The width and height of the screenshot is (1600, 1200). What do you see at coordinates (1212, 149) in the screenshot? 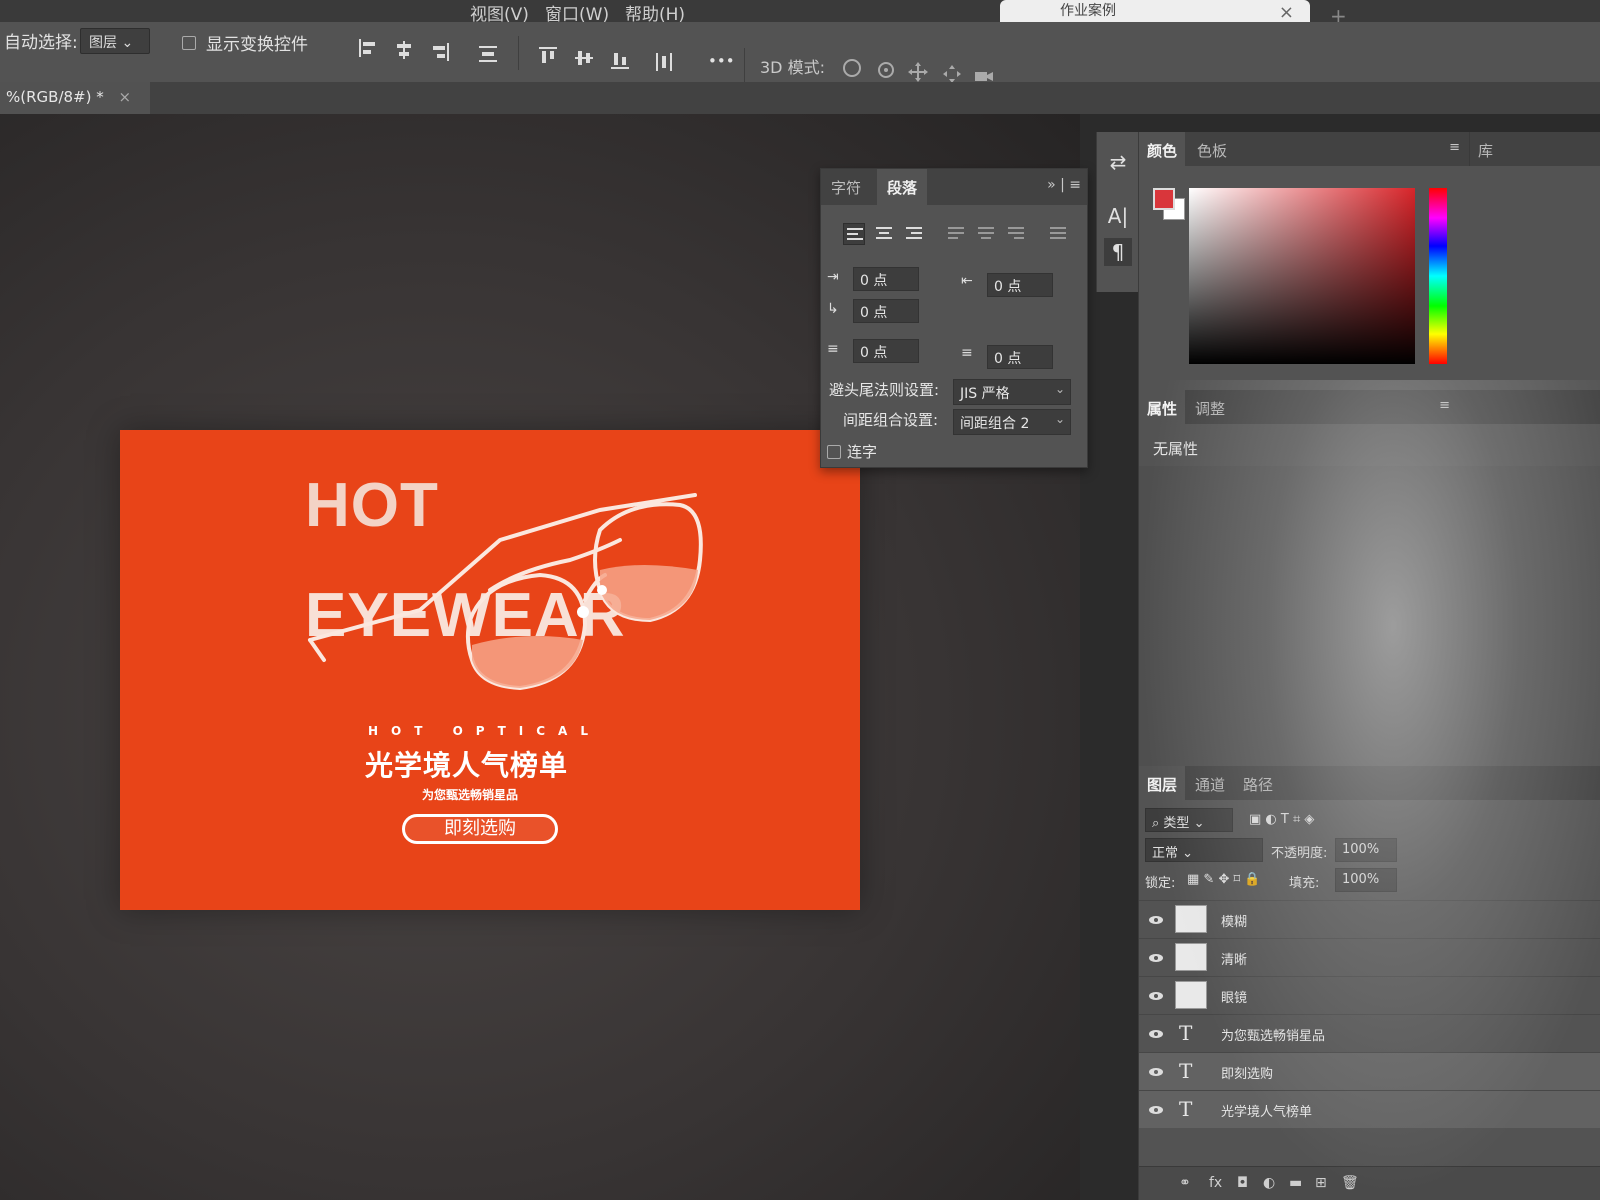
I see `tab-swatches: 色板` at bounding box center [1212, 149].